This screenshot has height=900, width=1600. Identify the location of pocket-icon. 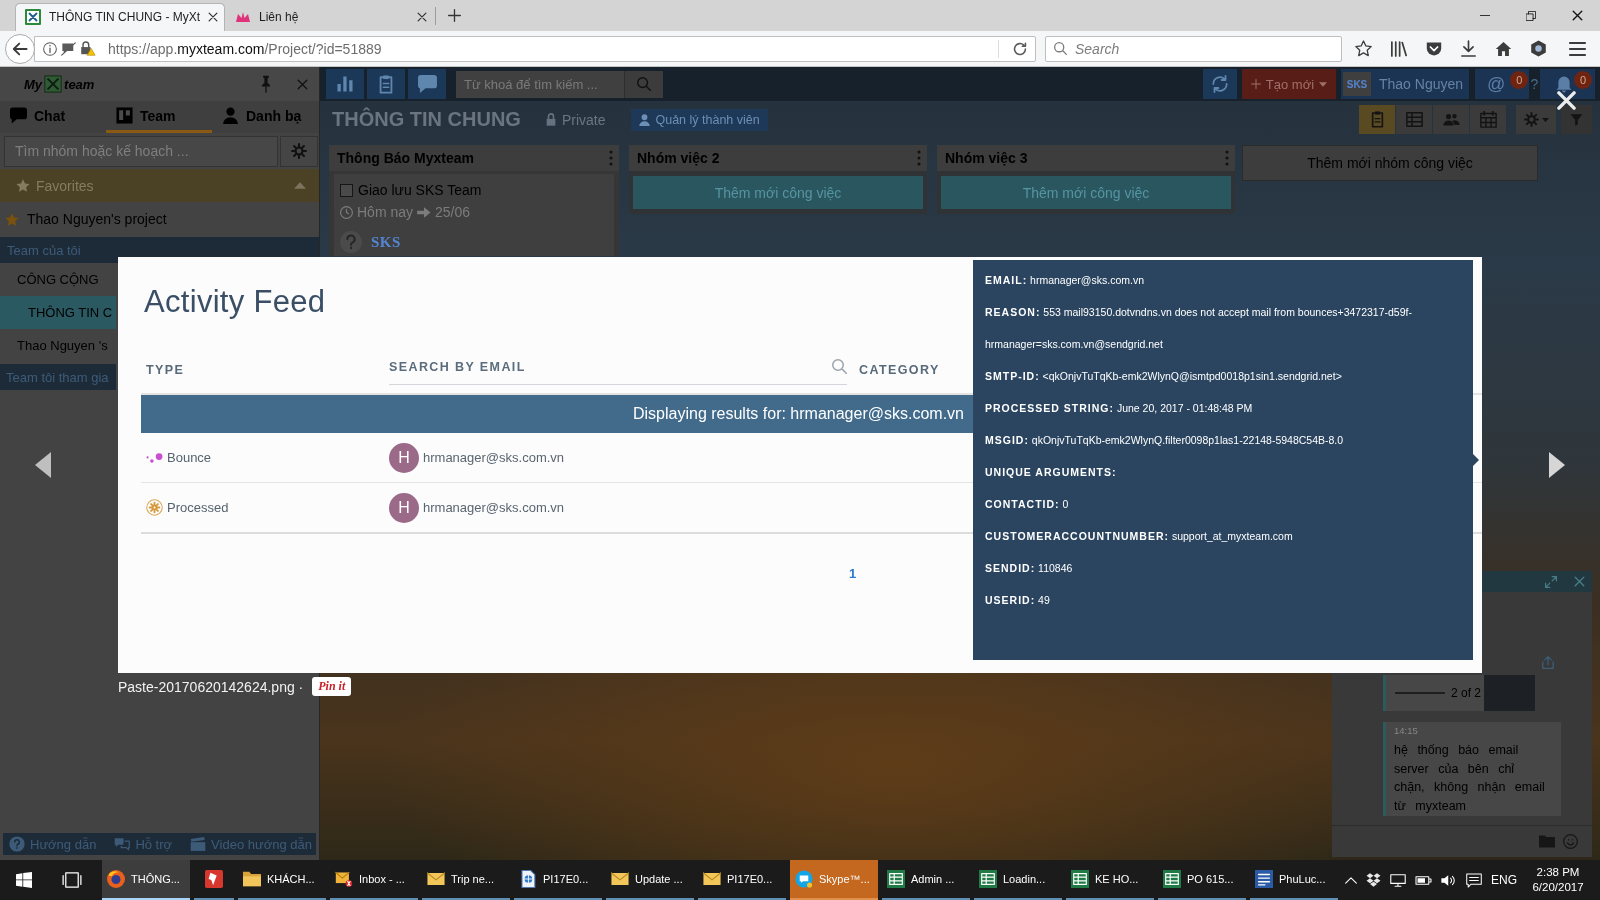
(1434, 48).